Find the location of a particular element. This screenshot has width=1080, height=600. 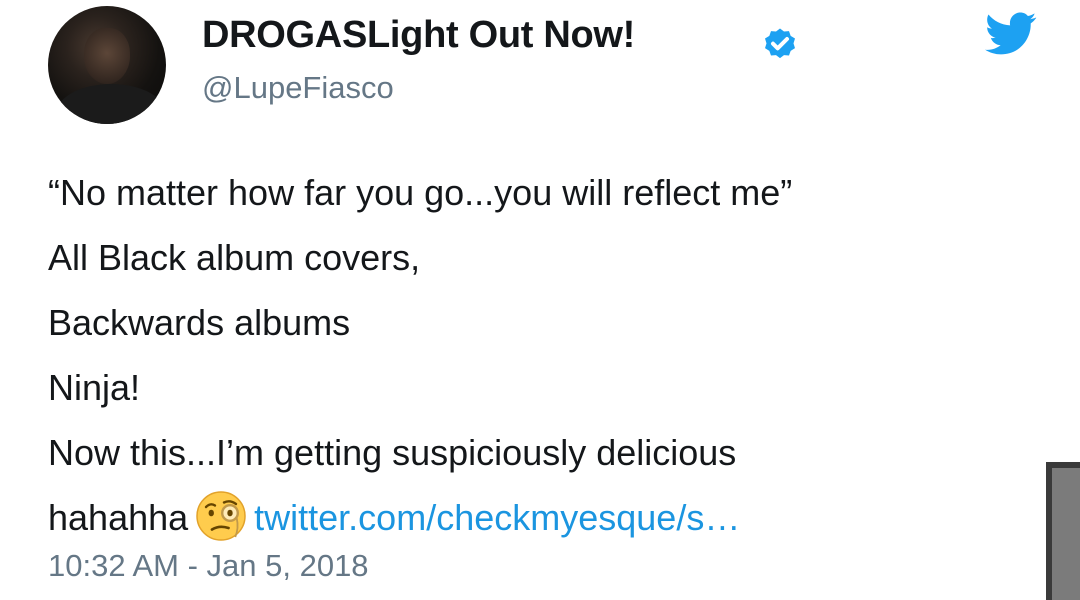

avatar-shoulder is located at coordinates (111, 104).